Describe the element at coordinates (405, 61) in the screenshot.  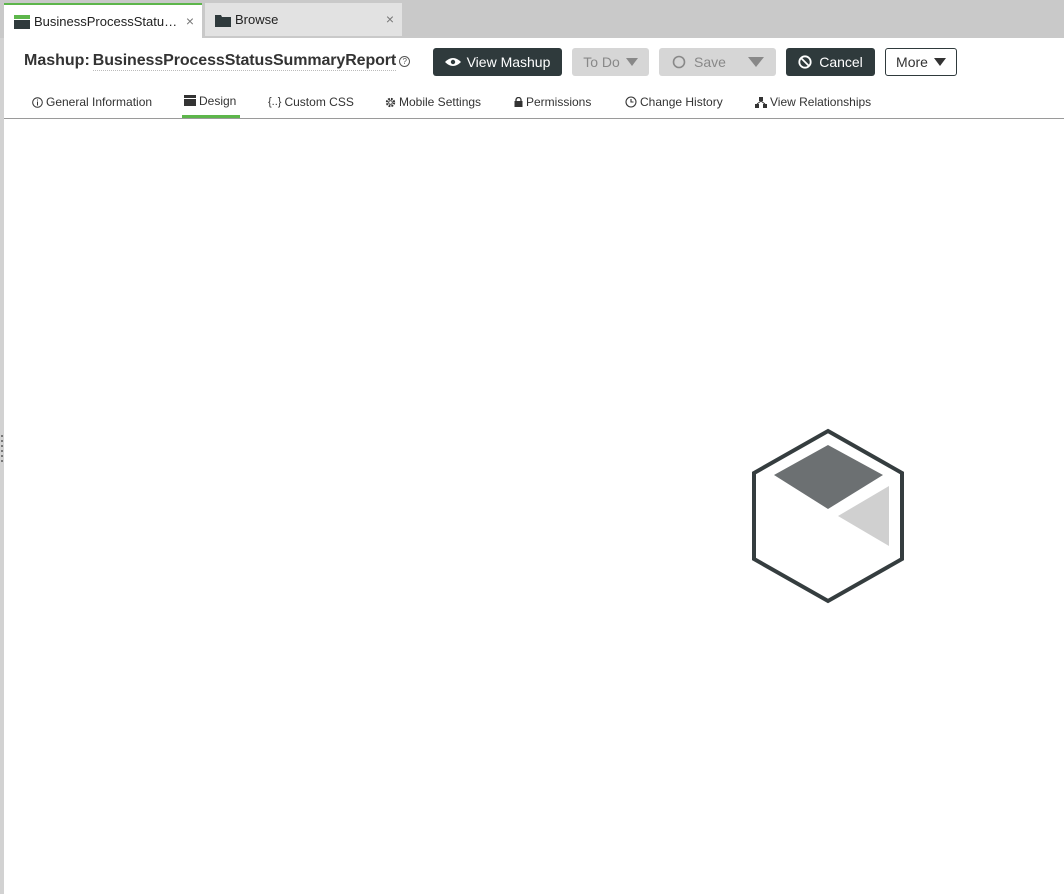
I see `help-icon: ?` at that location.